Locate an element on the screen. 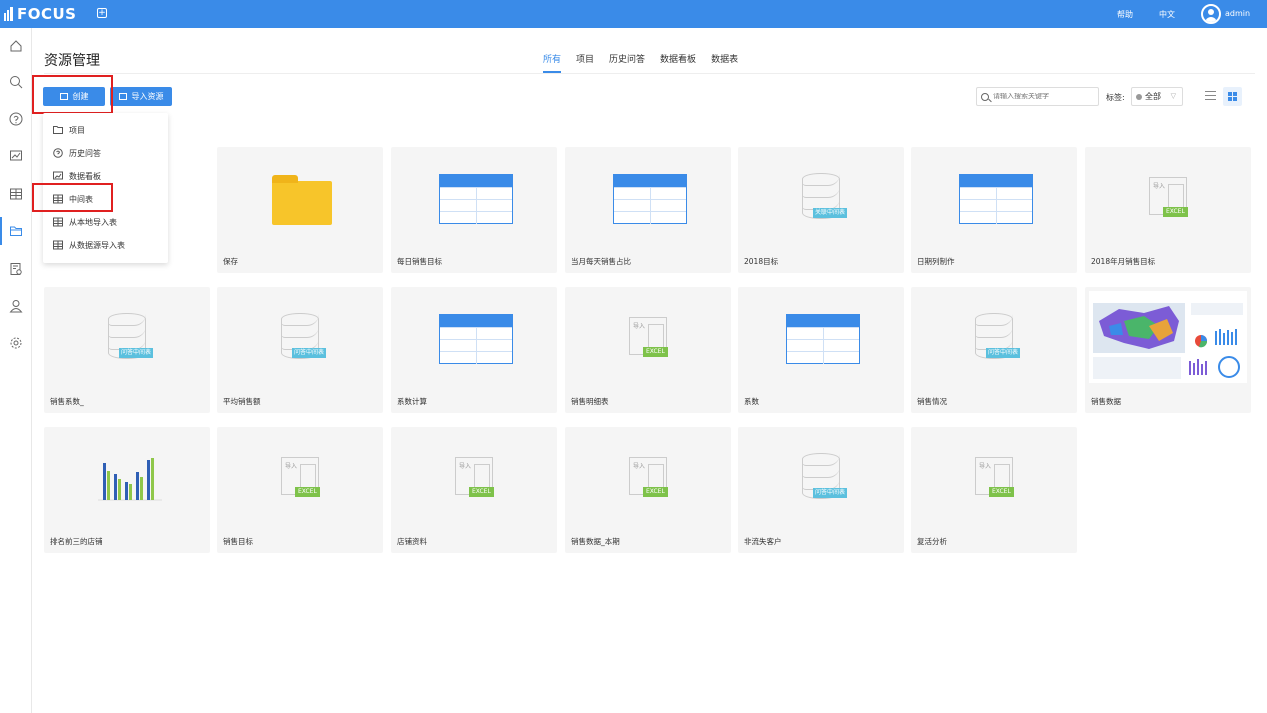 The width and height of the screenshot is (1267, 713). import-resource-button: 导入资源 is located at coordinates (141, 96).